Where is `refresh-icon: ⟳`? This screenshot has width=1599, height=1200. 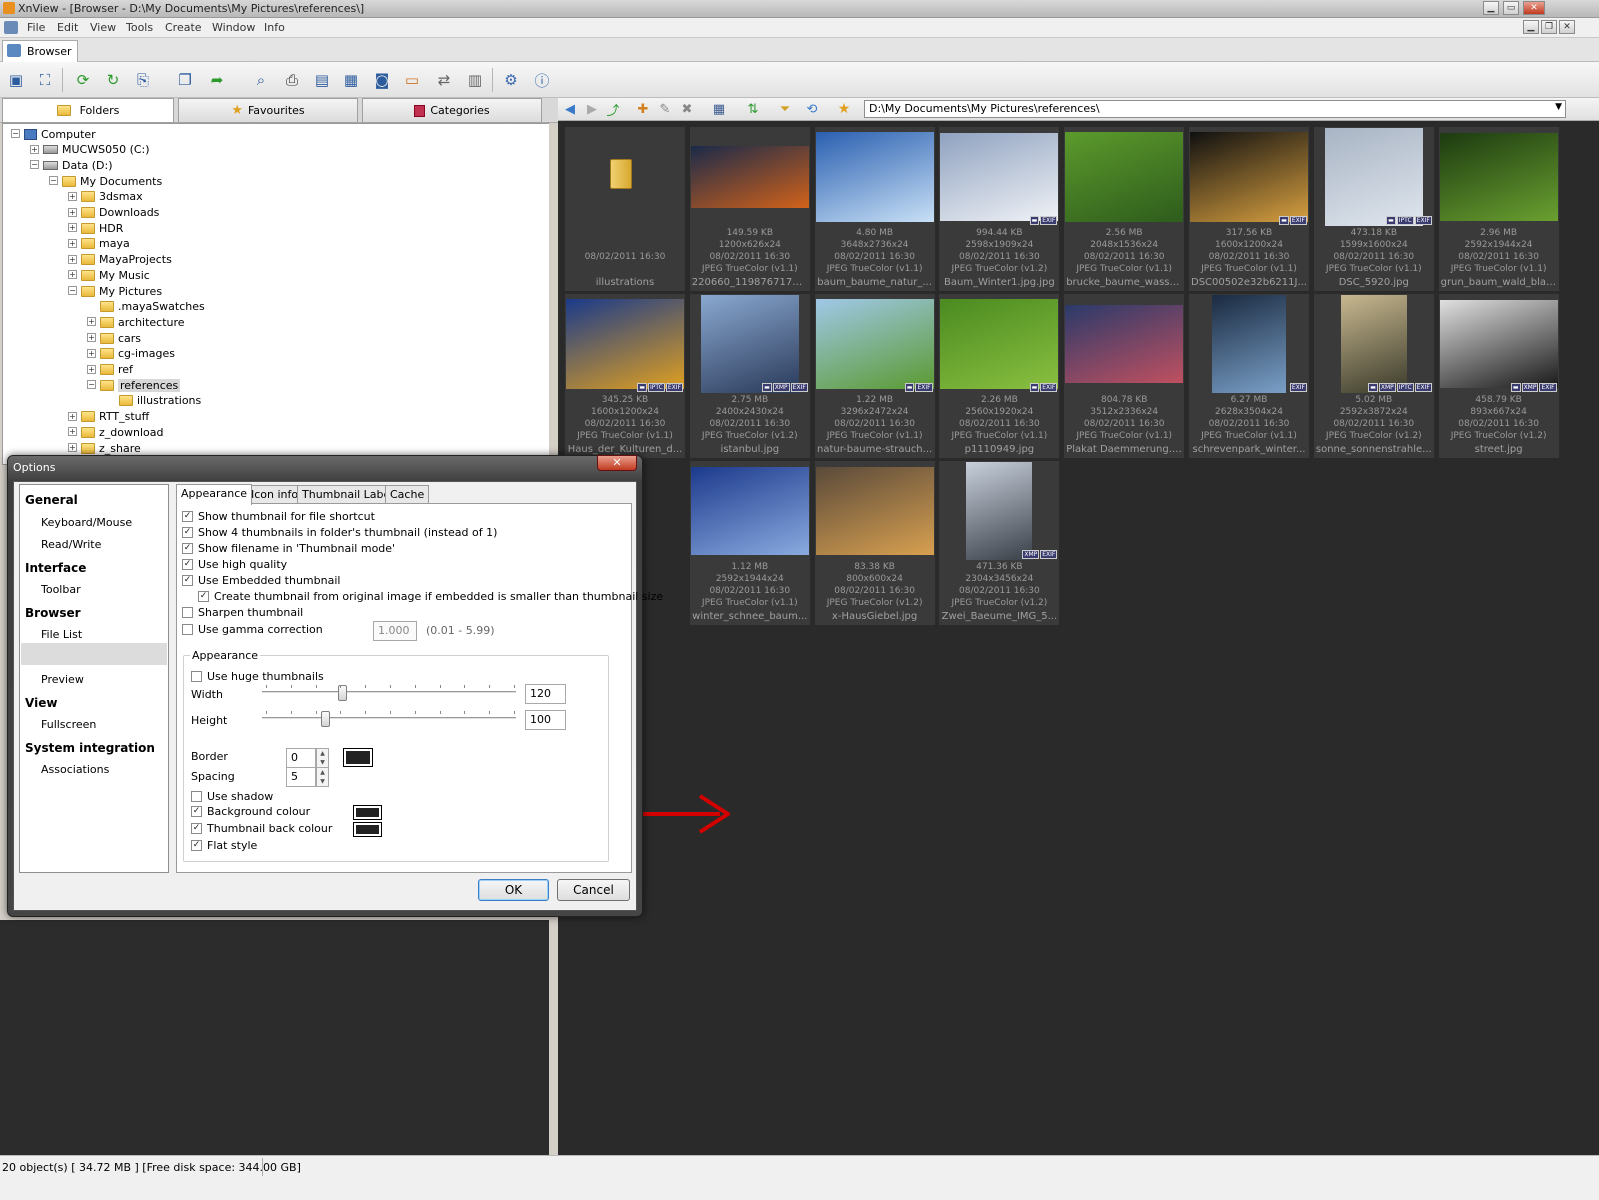
refresh-icon: ⟳ is located at coordinates (83, 80).